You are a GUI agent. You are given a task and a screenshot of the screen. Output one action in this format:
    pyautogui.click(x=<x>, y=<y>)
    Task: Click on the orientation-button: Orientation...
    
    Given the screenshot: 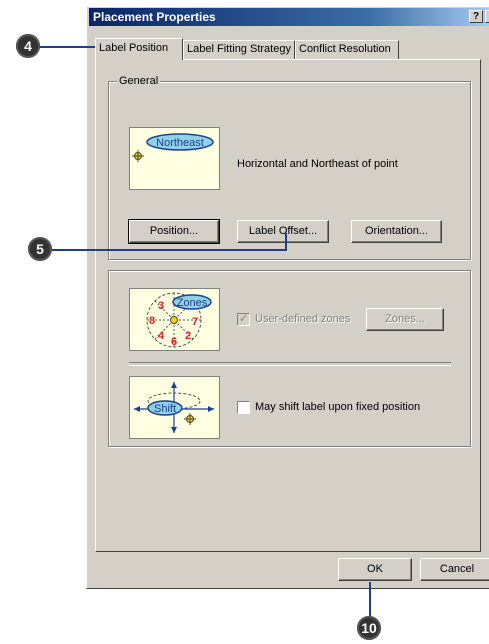 What is the action you would take?
    pyautogui.click(x=396, y=231)
    